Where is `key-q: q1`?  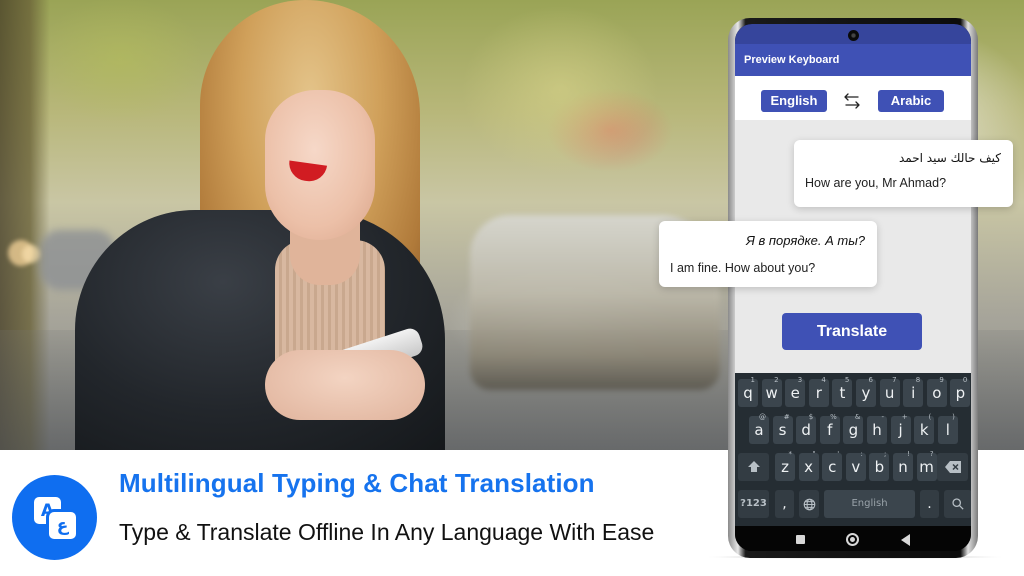 key-q: q1 is located at coordinates (748, 391).